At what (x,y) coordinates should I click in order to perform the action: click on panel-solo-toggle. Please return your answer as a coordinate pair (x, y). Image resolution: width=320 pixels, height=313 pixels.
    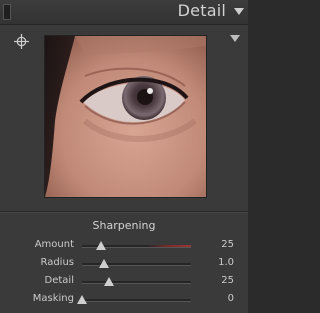
    Looking at the image, I should click on (7, 12).